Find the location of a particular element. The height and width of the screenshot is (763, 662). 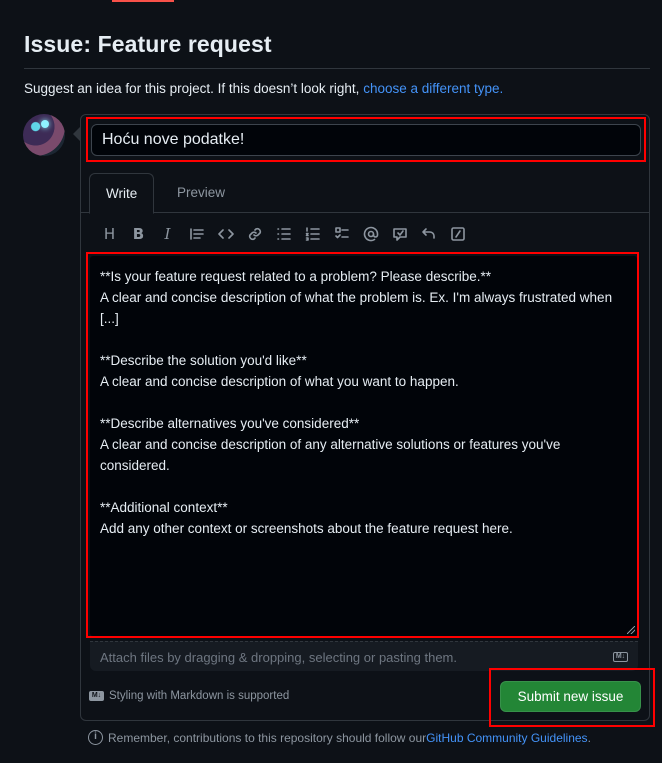

italic-glyph: I is located at coordinates (167, 234).